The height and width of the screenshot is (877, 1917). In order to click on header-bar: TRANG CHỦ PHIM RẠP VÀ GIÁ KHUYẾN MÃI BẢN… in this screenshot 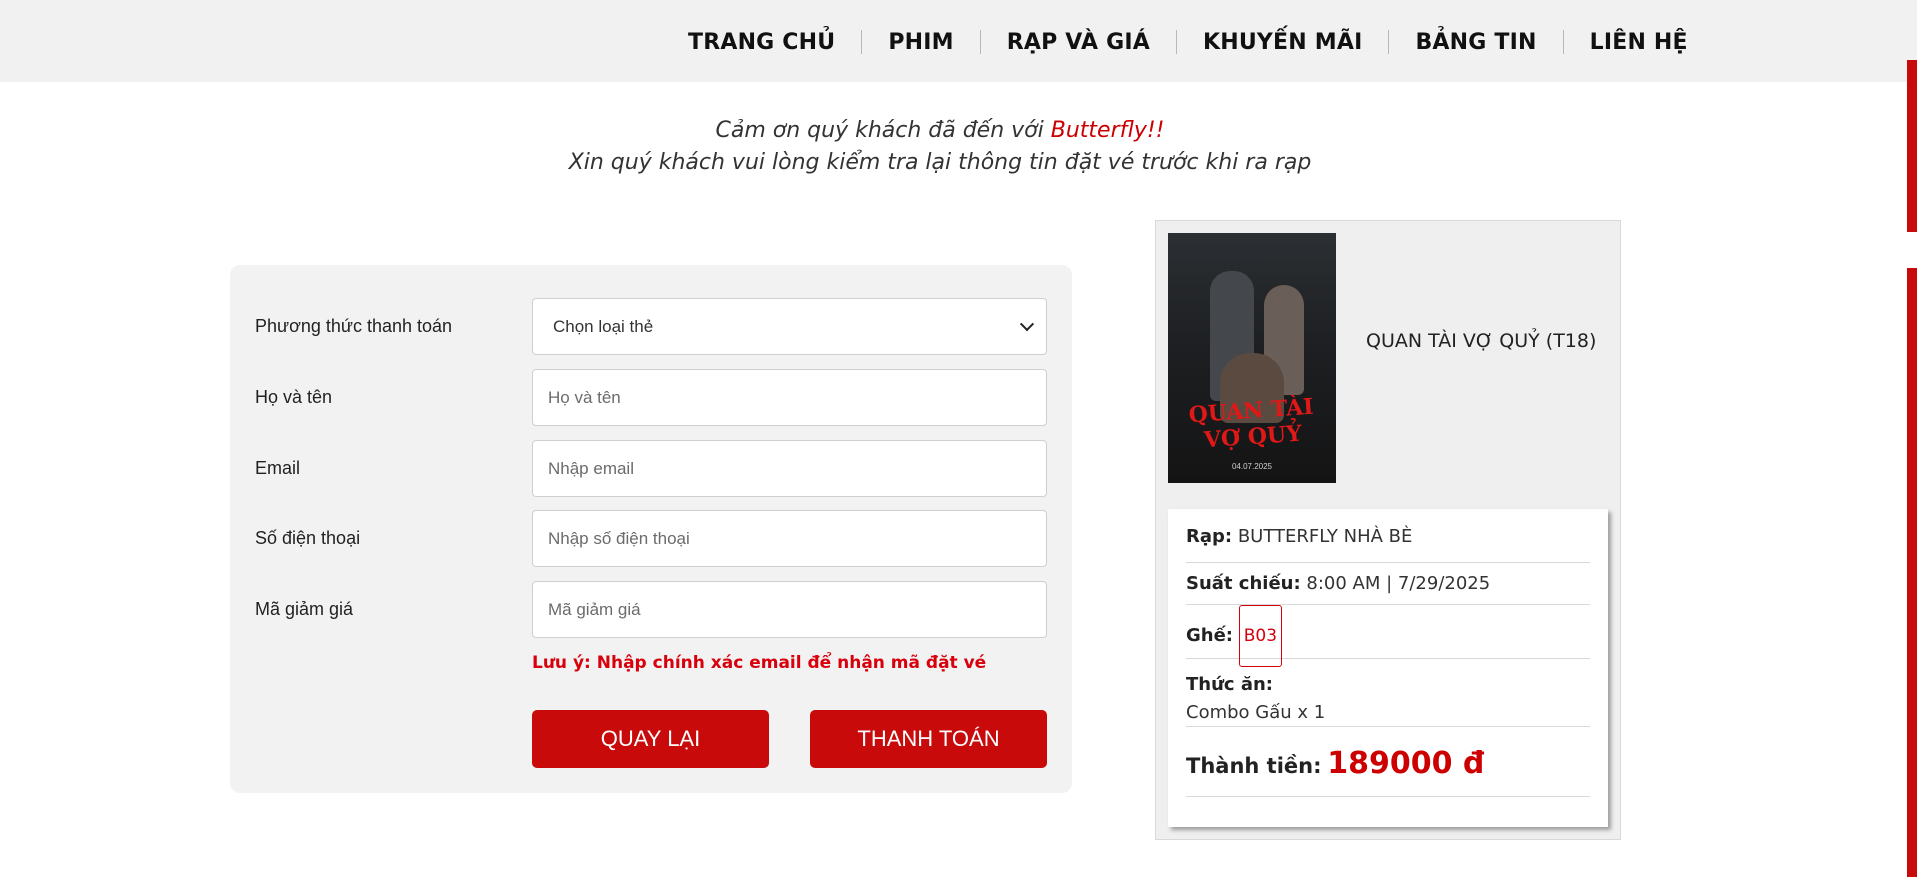, I will do `click(958, 41)`.